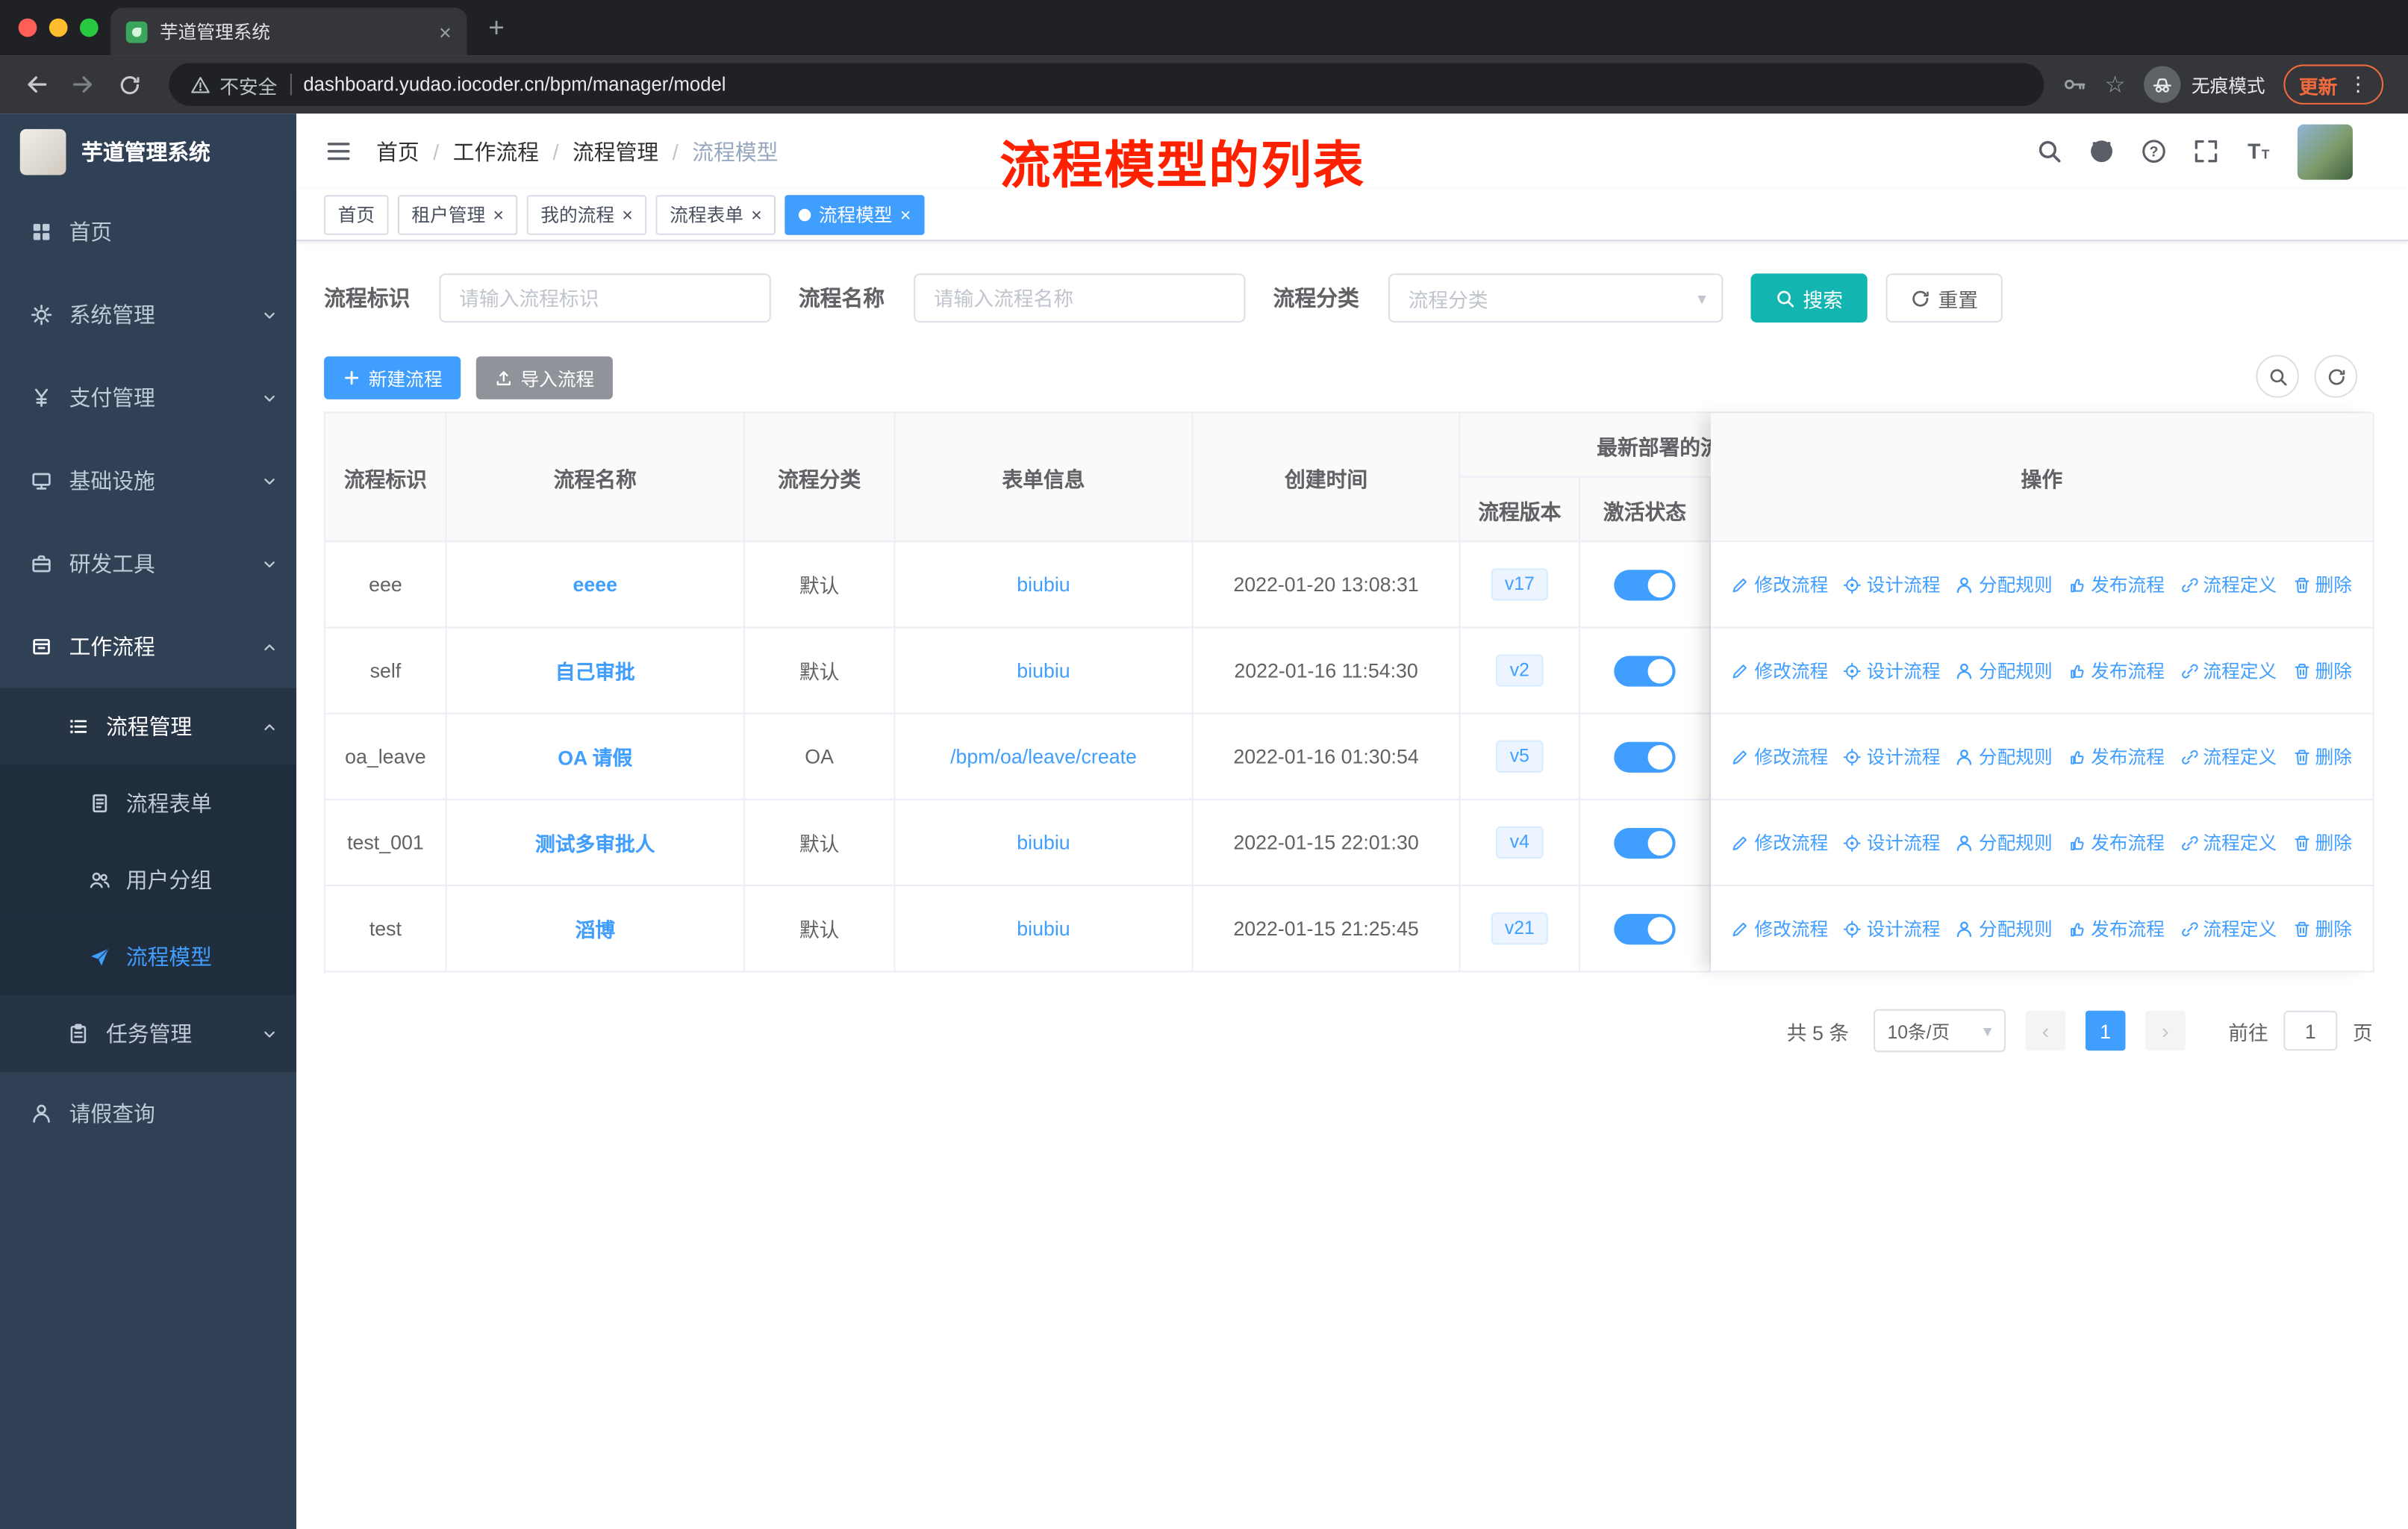 This screenshot has width=2408, height=1529. I want to click on user-avatar, so click(2325, 151).